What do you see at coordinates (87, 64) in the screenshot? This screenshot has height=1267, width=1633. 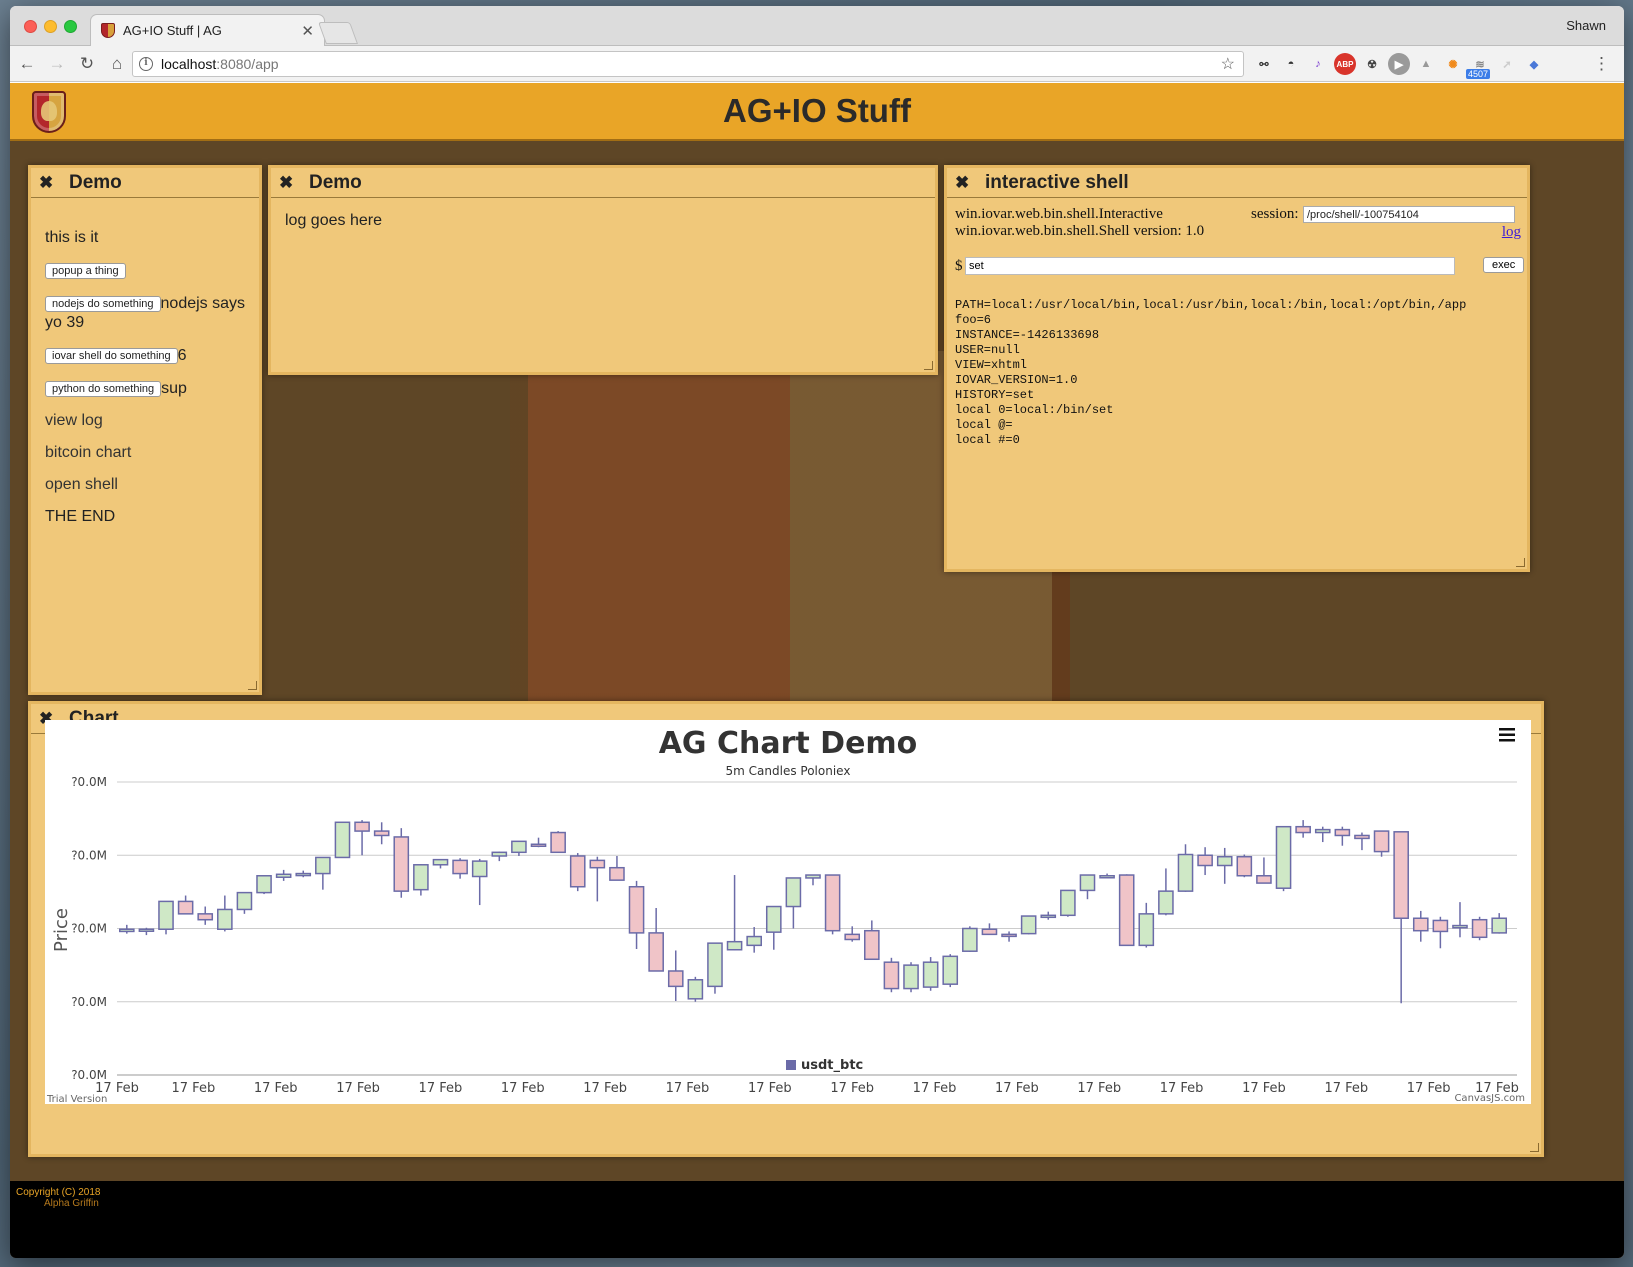 I see `reload-icon: ↻` at bounding box center [87, 64].